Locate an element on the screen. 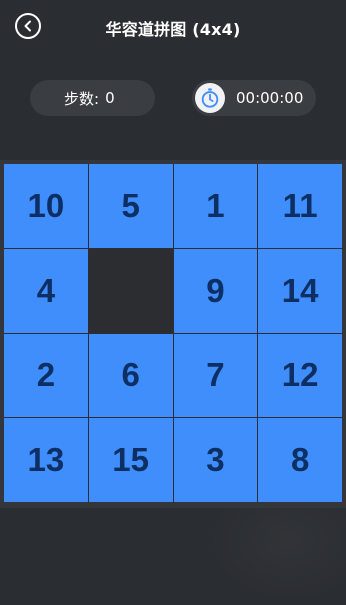 The height and width of the screenshot is (605, 346). puzzle-tile: 8 is located at coordinates (300, 460).